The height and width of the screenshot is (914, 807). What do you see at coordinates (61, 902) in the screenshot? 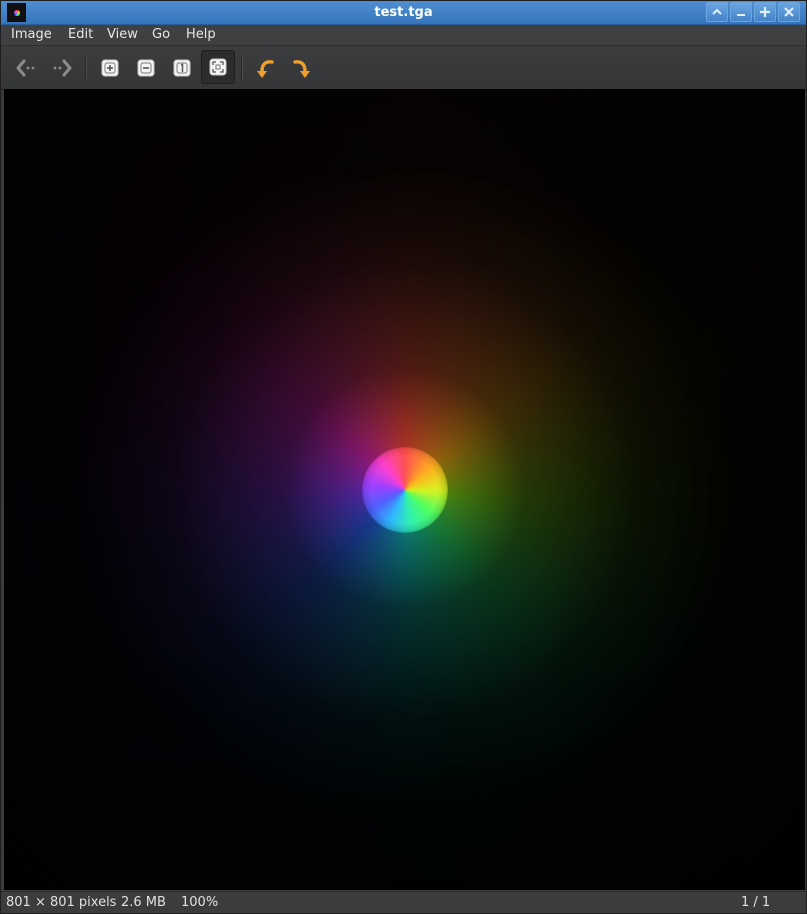
I see `status-dimensions: 801 × 801 pixels` at bounding box center [61, 902].